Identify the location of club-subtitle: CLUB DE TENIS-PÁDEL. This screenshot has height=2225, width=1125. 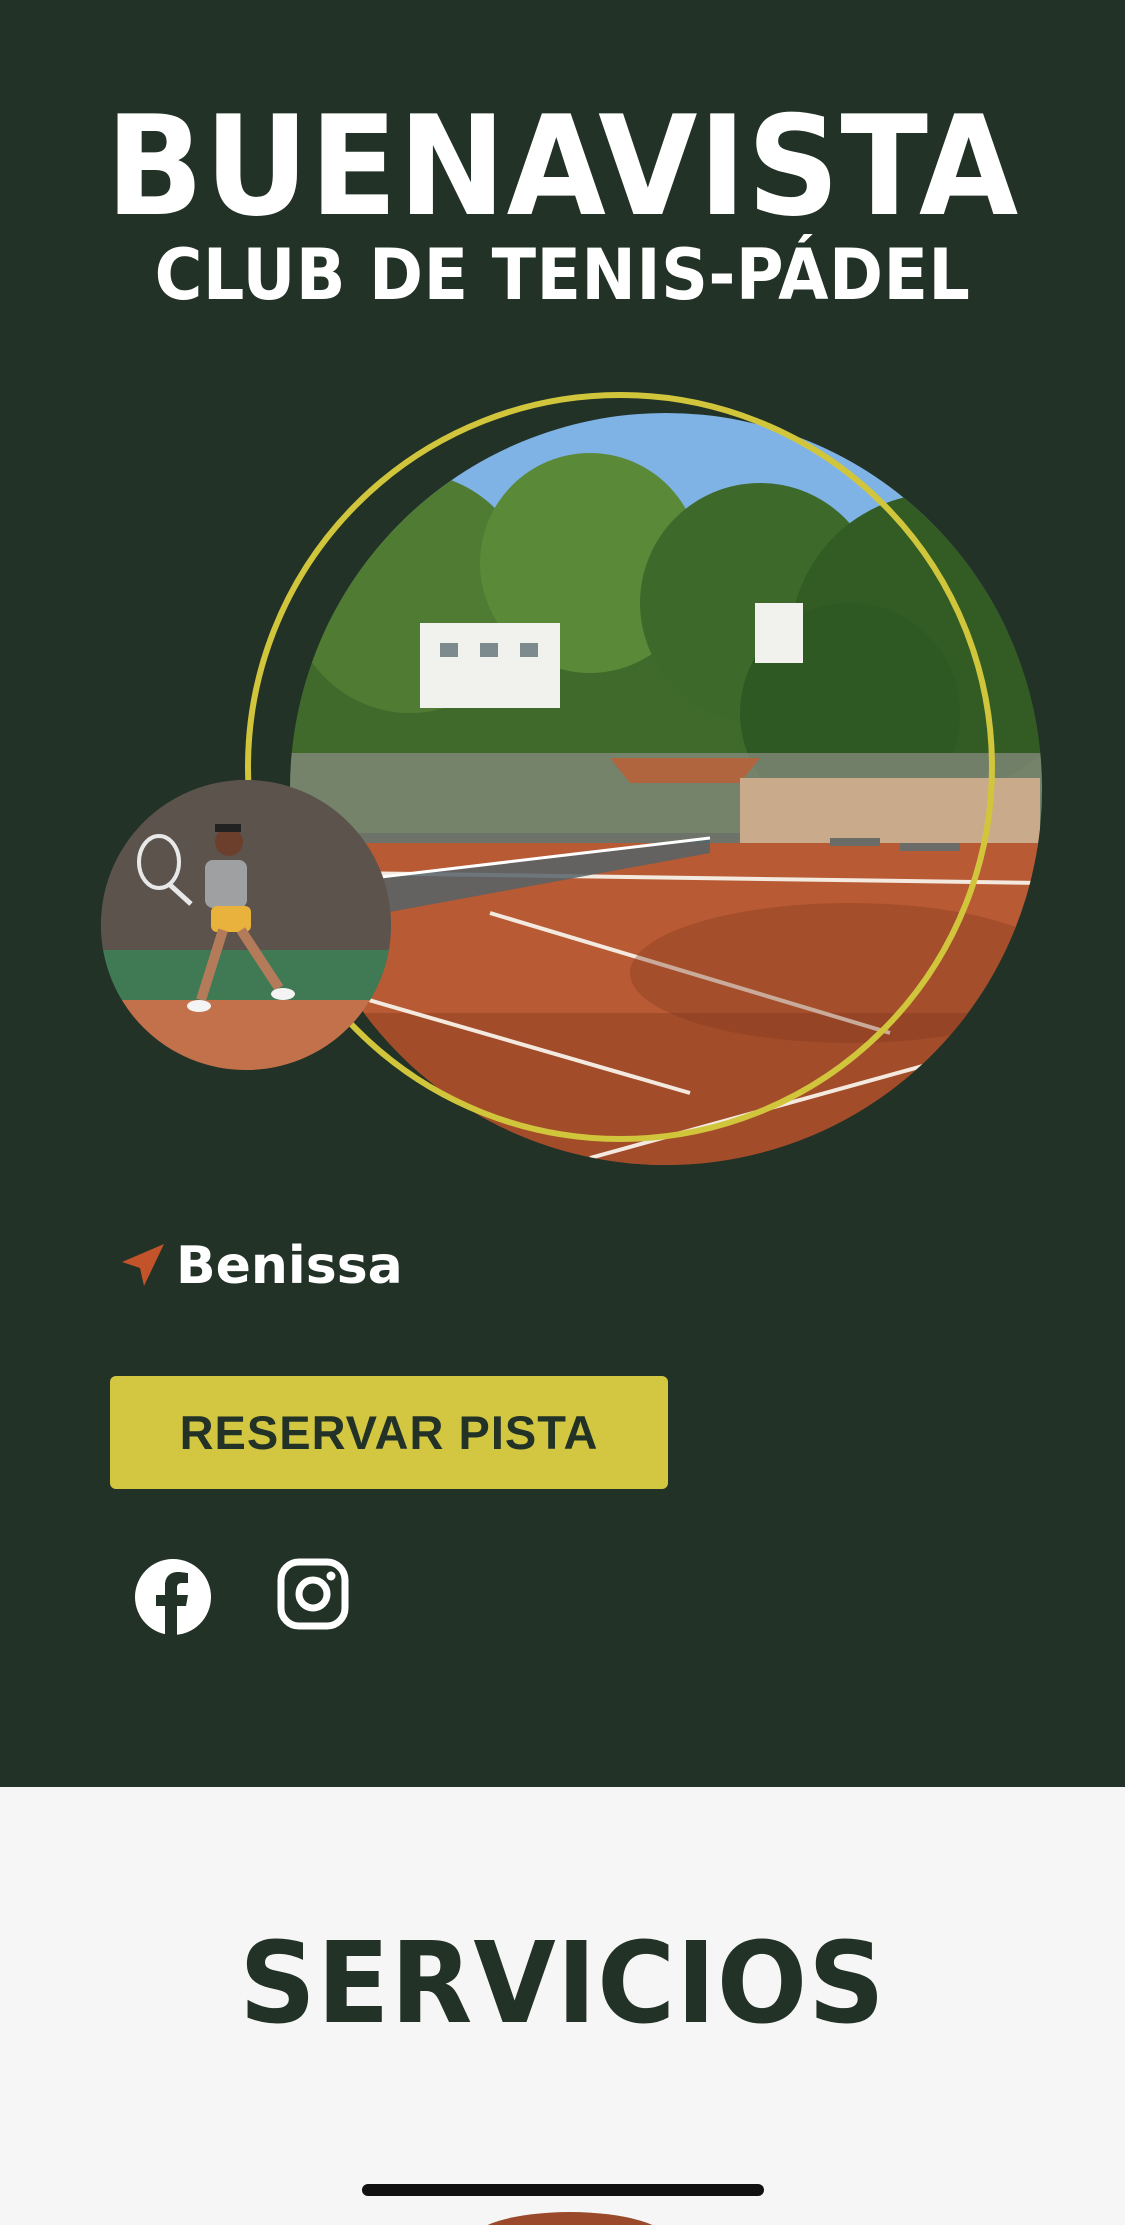
(562, 275).